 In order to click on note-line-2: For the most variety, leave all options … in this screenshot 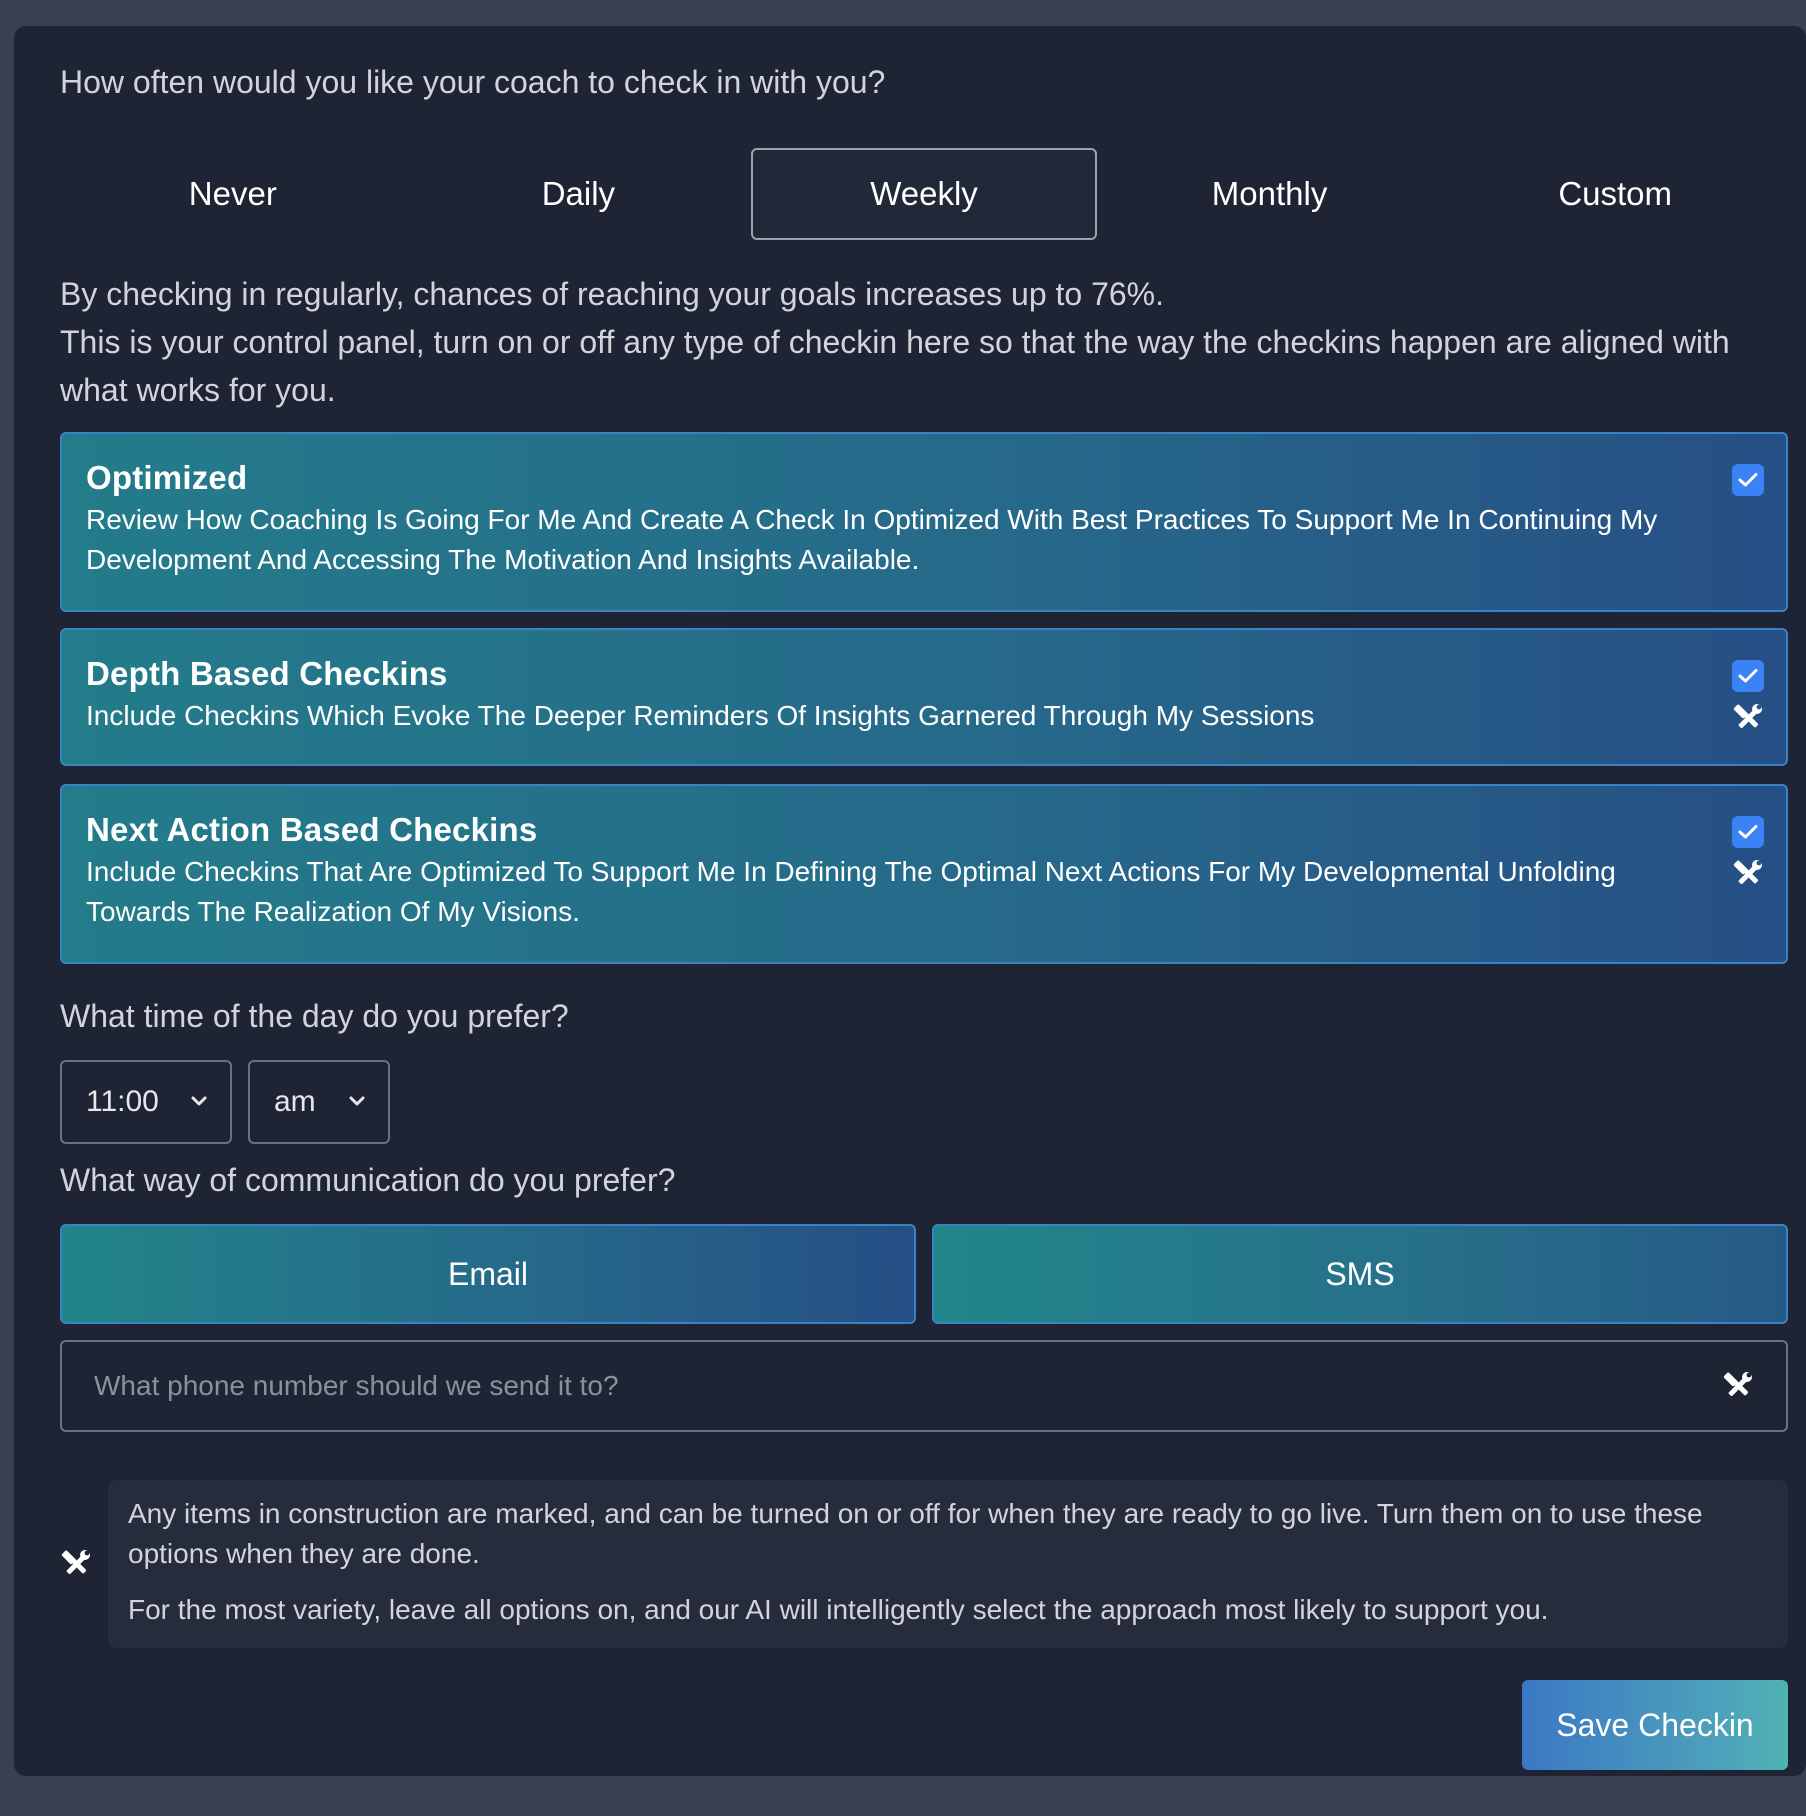, I will do `click(838, 1609)`.